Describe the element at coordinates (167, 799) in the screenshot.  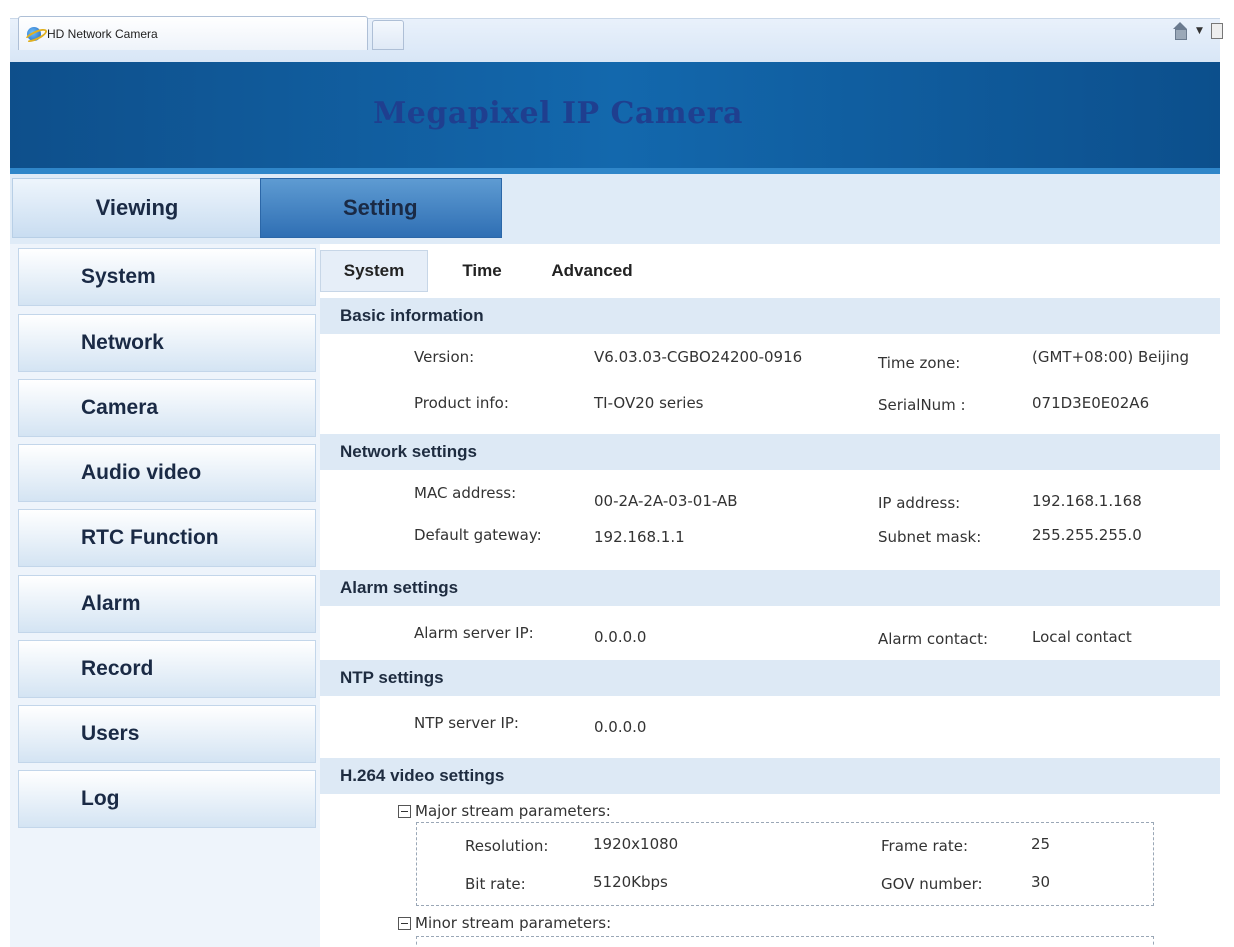
I see `sidebar-item-log: Log` at that location.